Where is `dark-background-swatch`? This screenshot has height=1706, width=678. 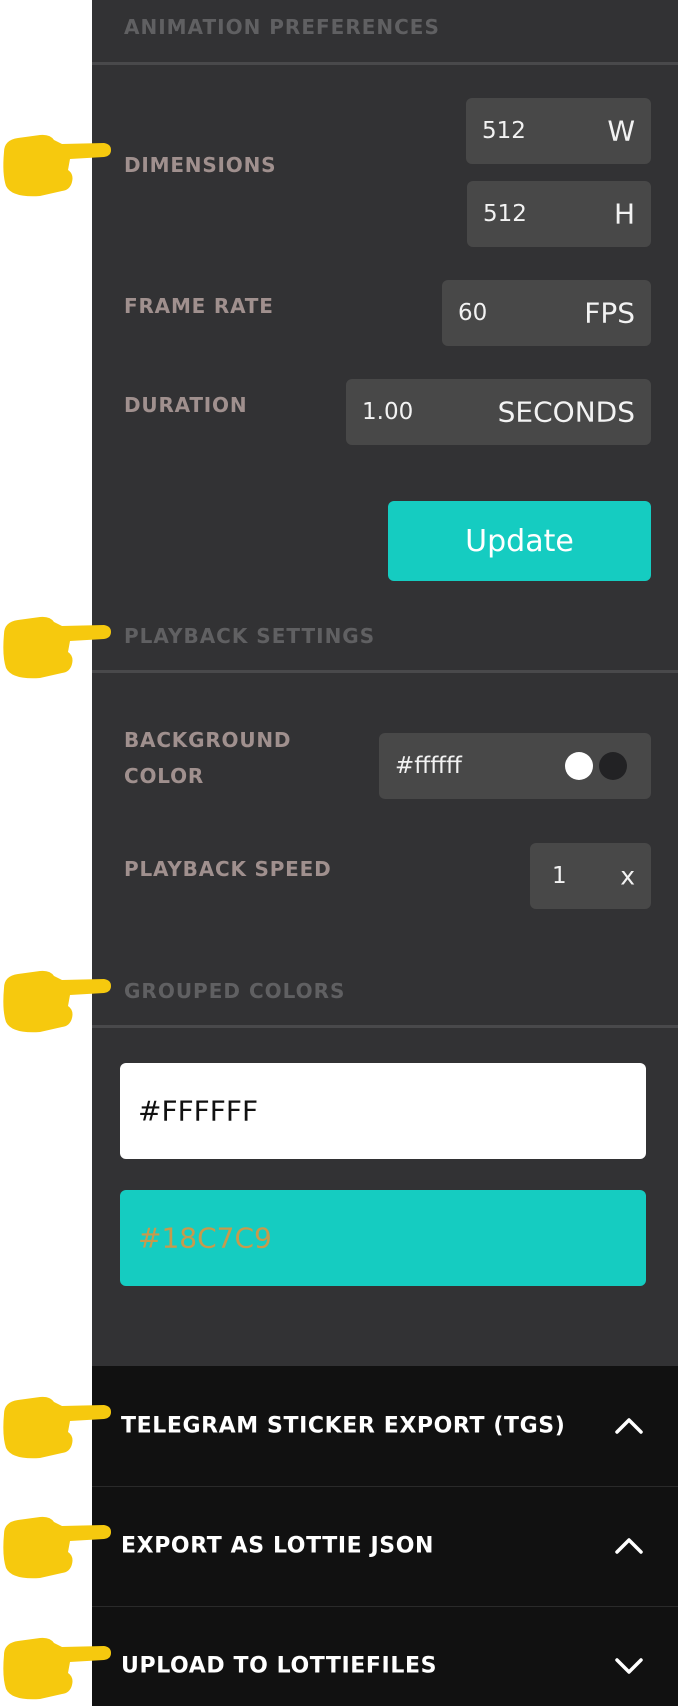
dark-background-swatch is located at coordinates (613, 766).